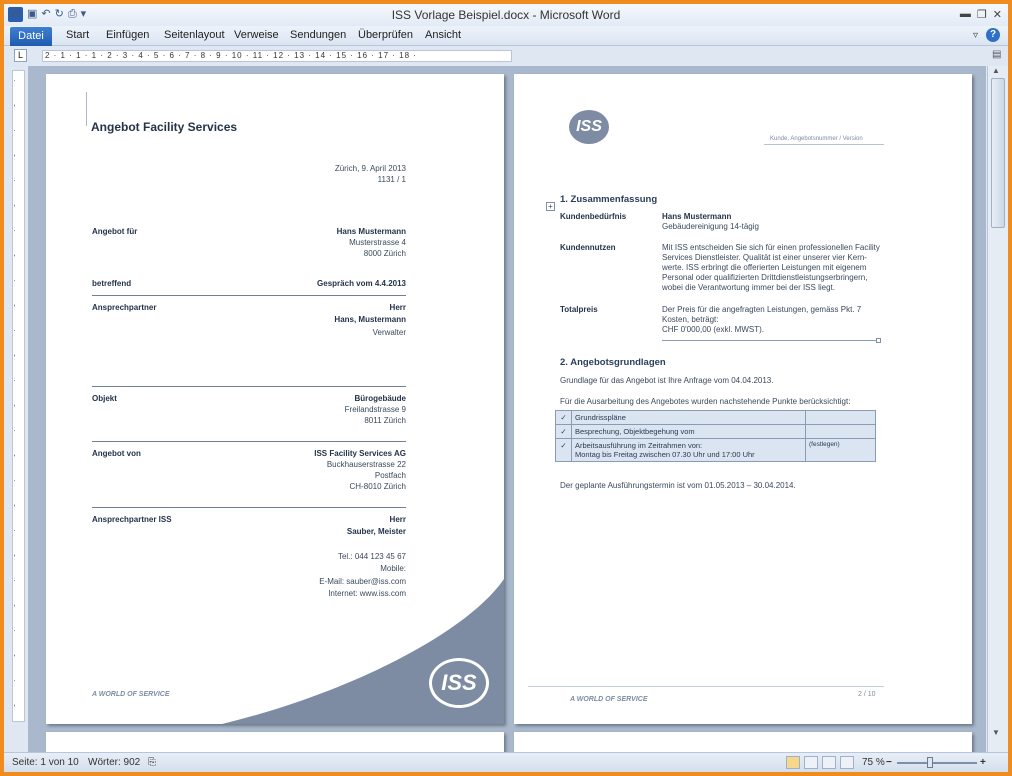 Image resolution: width=1012 pixels, height=776 pixels. Describe the element at coordinates (965, 14) in the screenshot. I see `minimize-icon: ▬` at that location.